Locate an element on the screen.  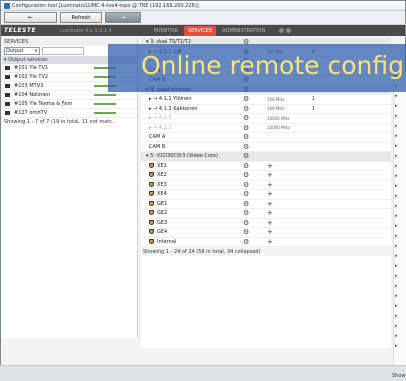
frequency-value: 308 MHz is located at coordinates (276, 109).